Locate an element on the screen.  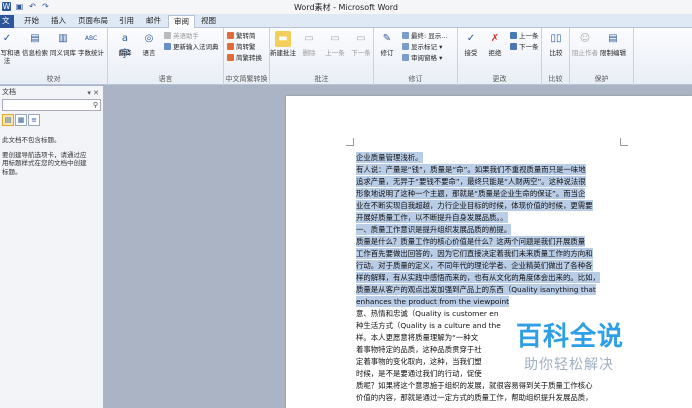
nav-message-line: 此文档不包含标题。 is located at coordinates (31, 140).